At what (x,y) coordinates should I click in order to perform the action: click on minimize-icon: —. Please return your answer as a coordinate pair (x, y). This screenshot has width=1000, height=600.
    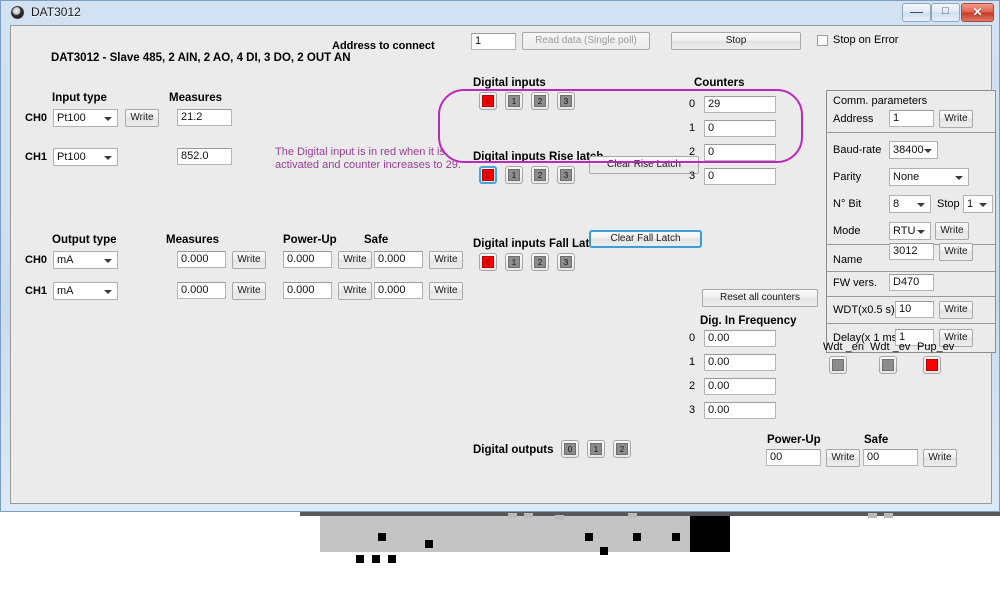
    Looking at the image, I should click on (916, 11).